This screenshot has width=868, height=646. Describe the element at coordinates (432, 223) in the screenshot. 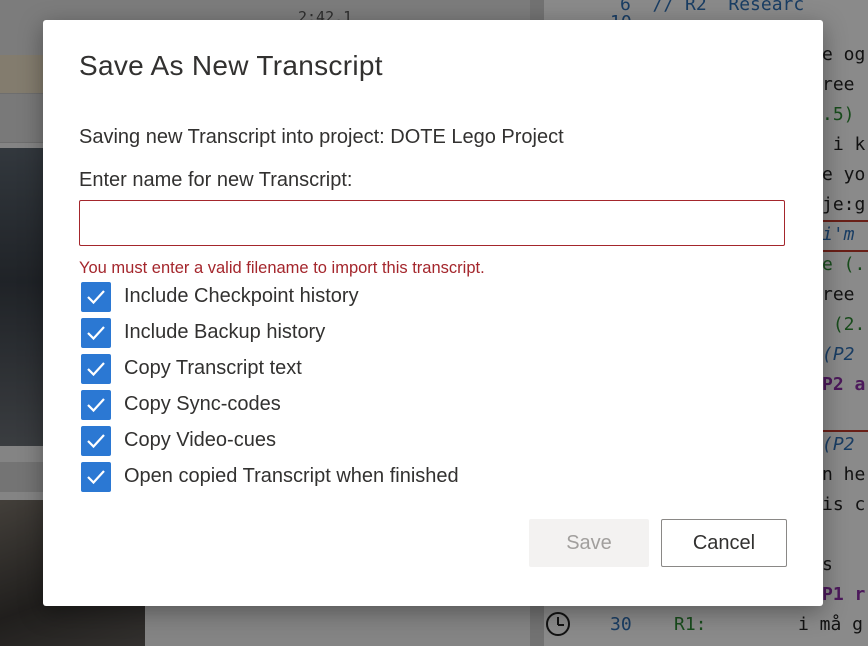

I see `transcript-name-input` at that location.